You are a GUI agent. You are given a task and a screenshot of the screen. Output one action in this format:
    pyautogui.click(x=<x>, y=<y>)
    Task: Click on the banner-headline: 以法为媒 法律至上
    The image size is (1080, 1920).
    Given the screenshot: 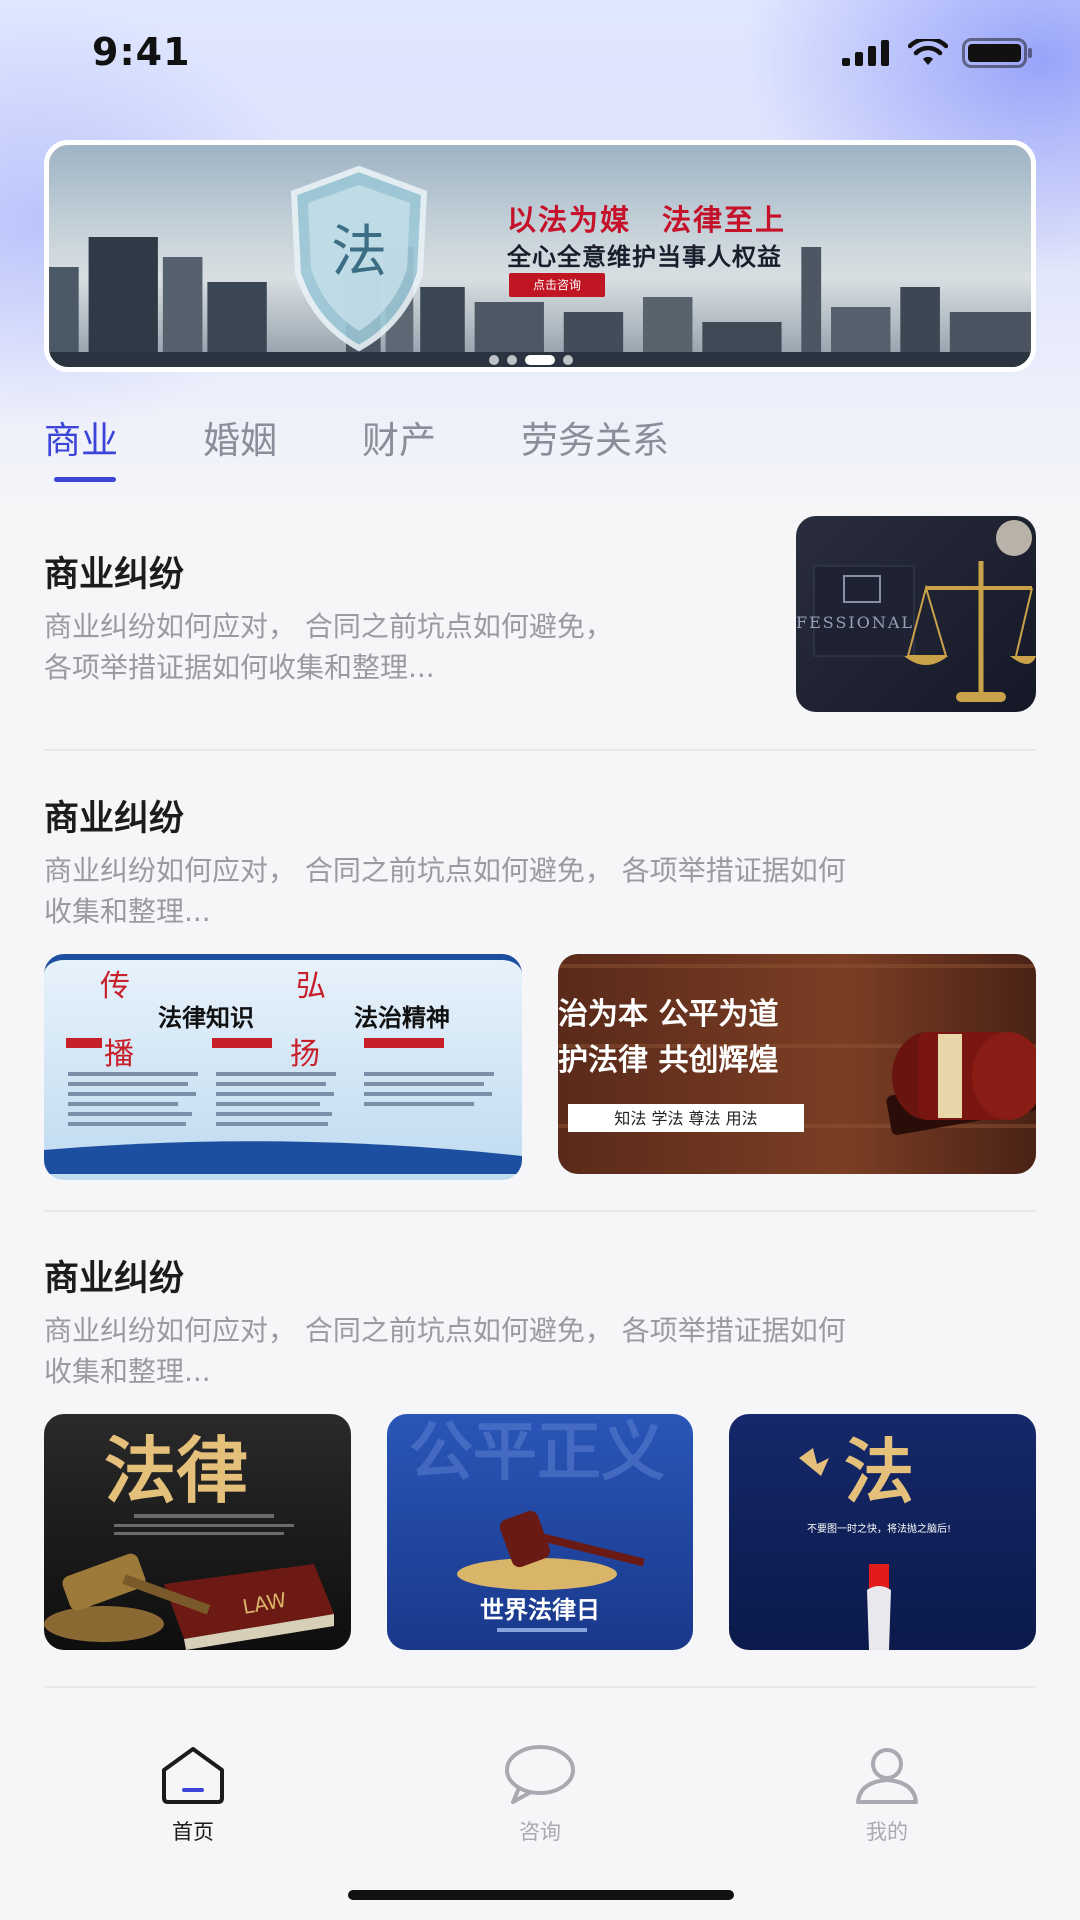 What is the action you would take?
    pyautogui.click(x=647, y=220)
    